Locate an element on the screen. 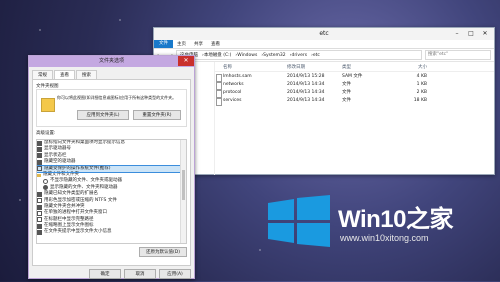  file-name: networks is located at coordinates (233, 84).